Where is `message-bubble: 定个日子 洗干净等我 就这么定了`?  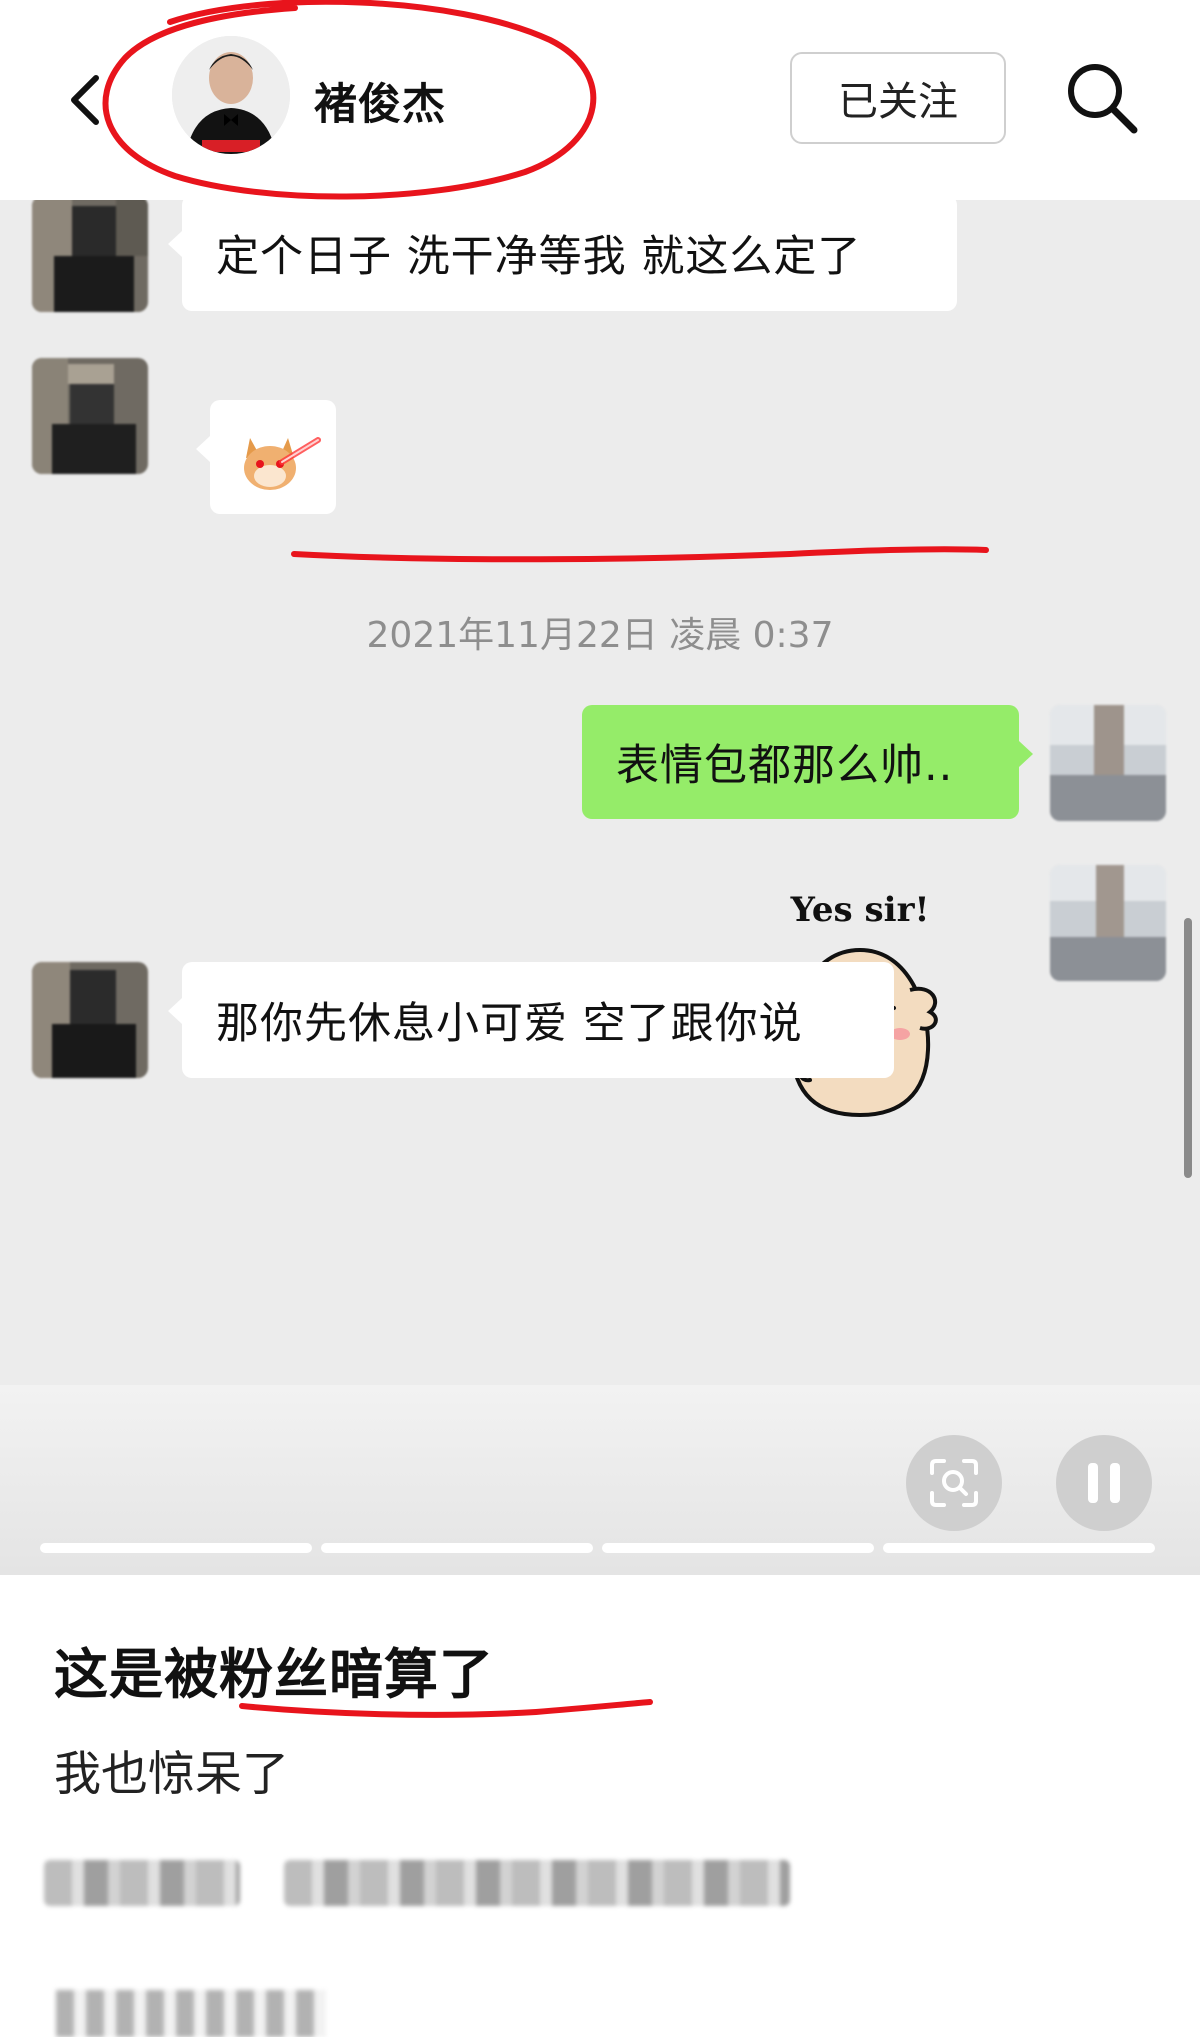
message-bubble: 定个日子 洗干净等我 就这么定了 is located at coordinates (562, 255).